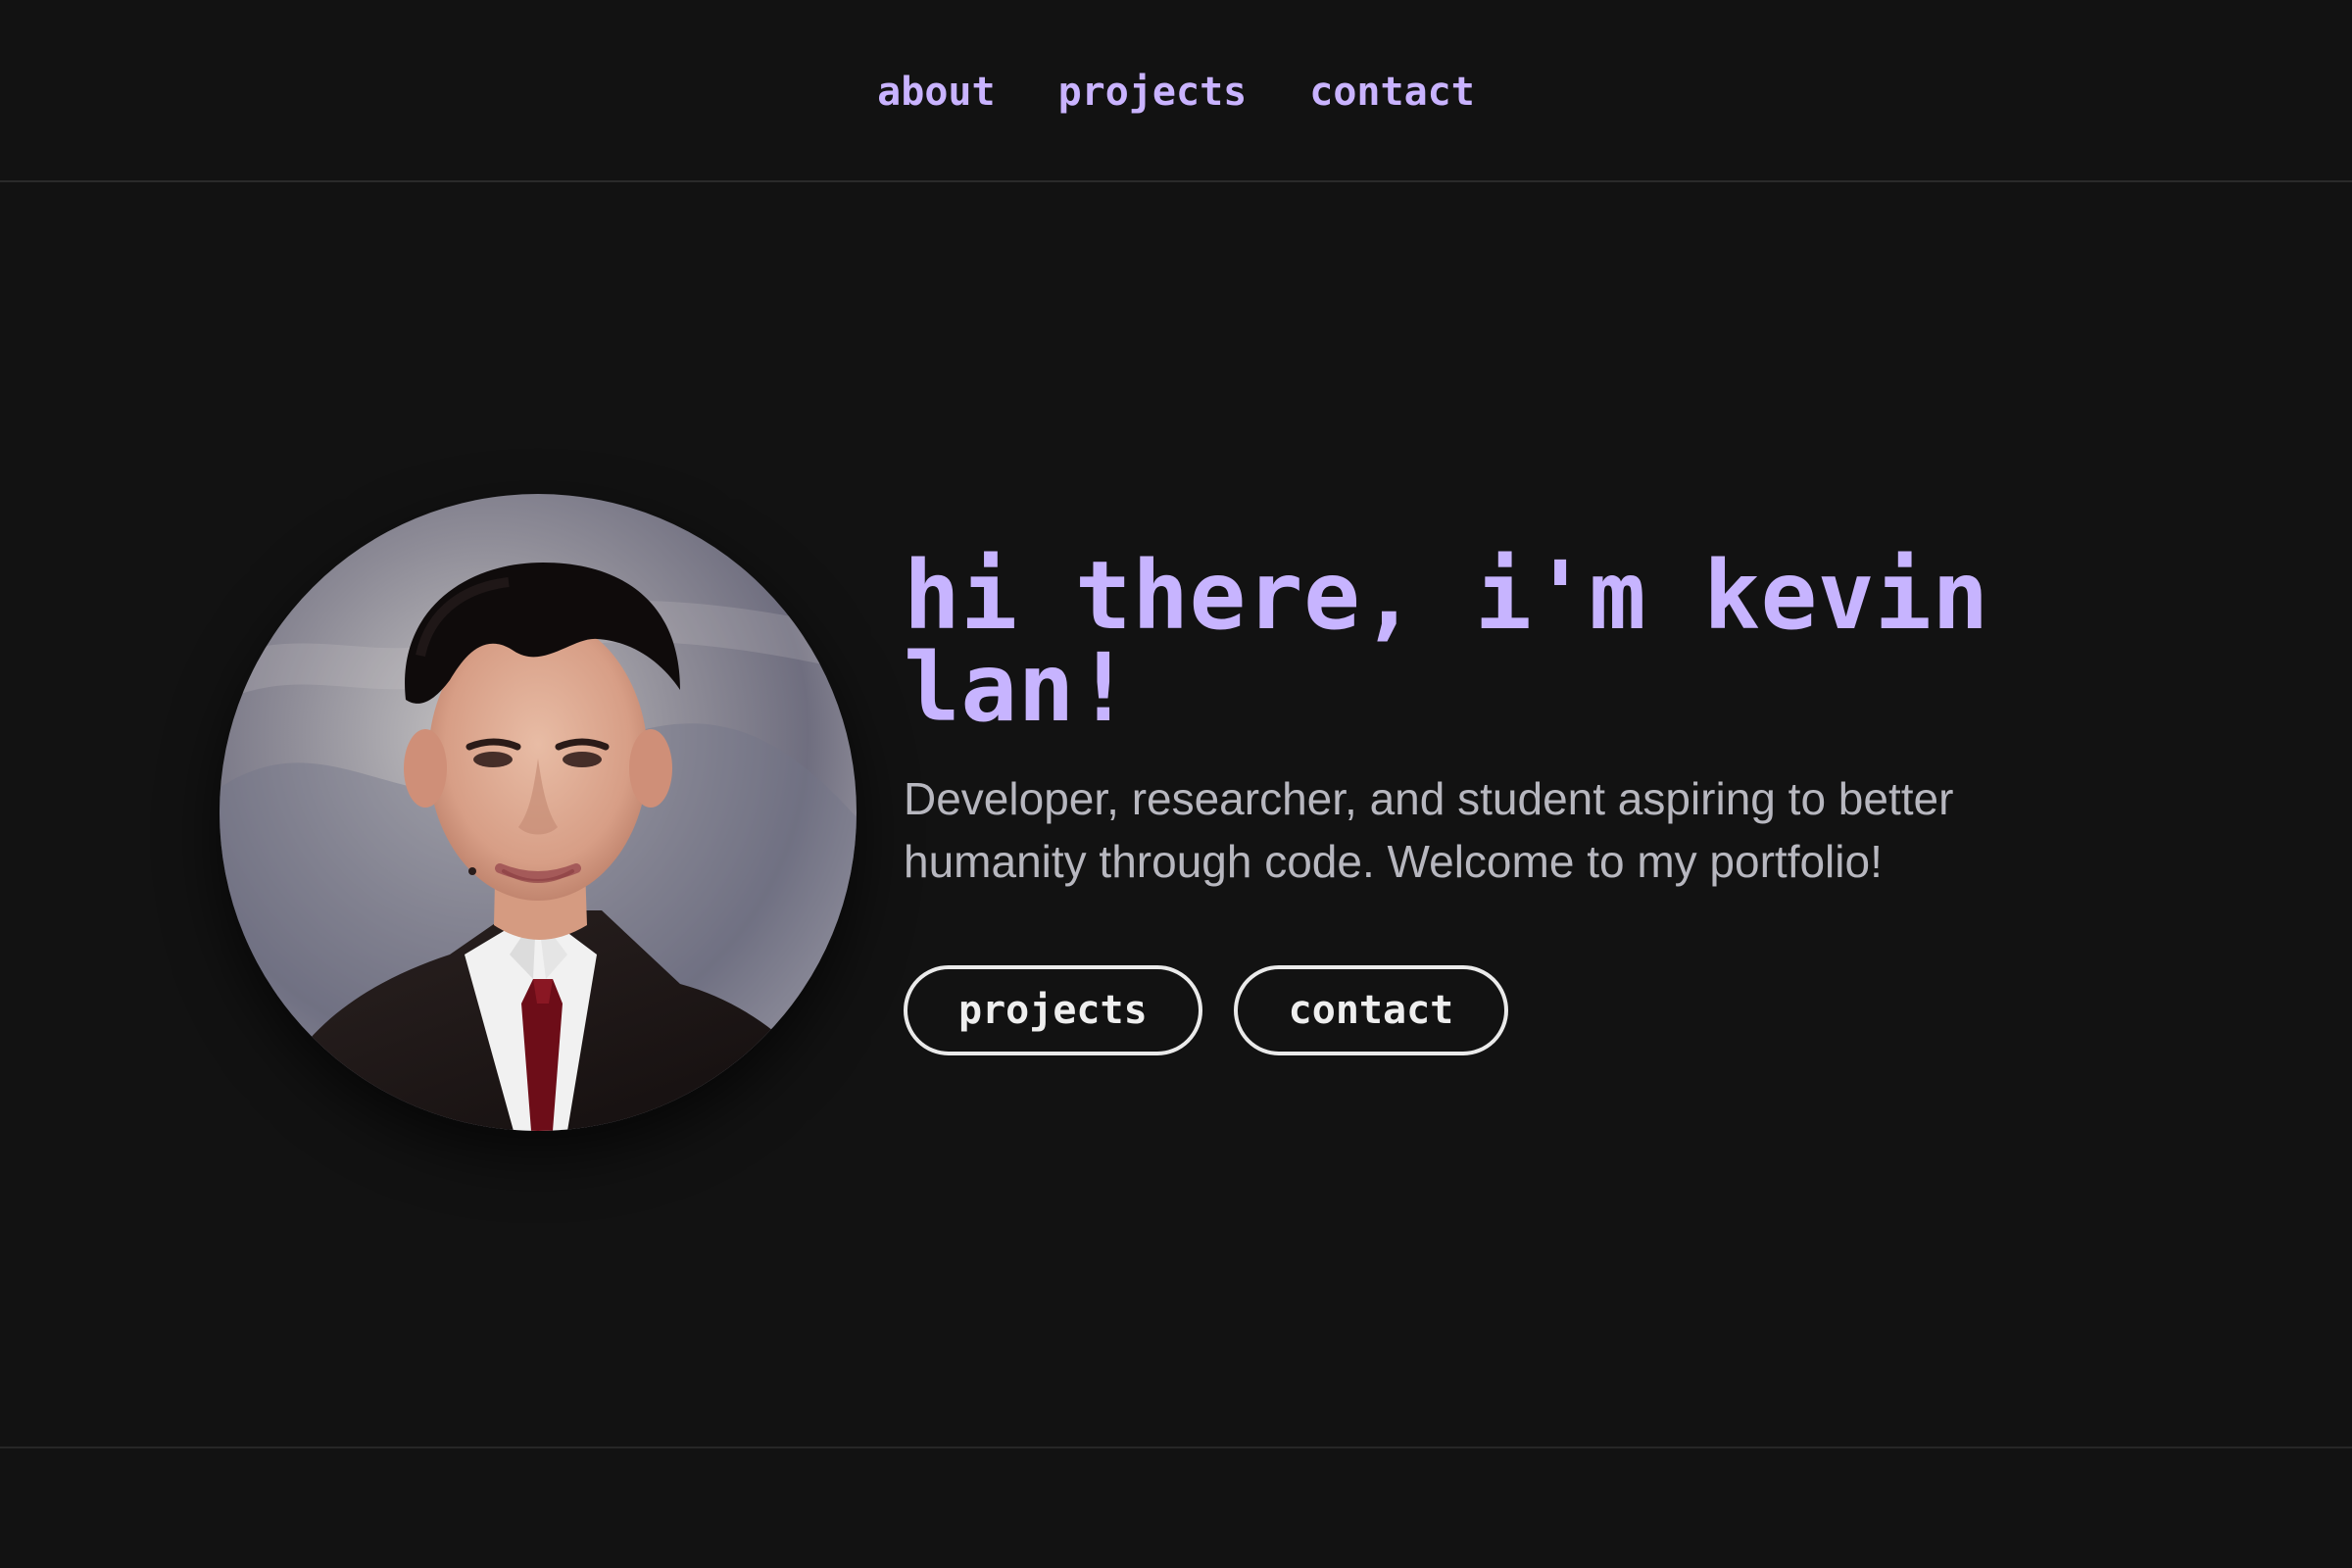 The width and height of the screenshot is (2352, 1568). Describe the element at coordinates (1446, 642) in the screenshot. I see `hero-title: hi there, i'm kevin lan!` at that location.